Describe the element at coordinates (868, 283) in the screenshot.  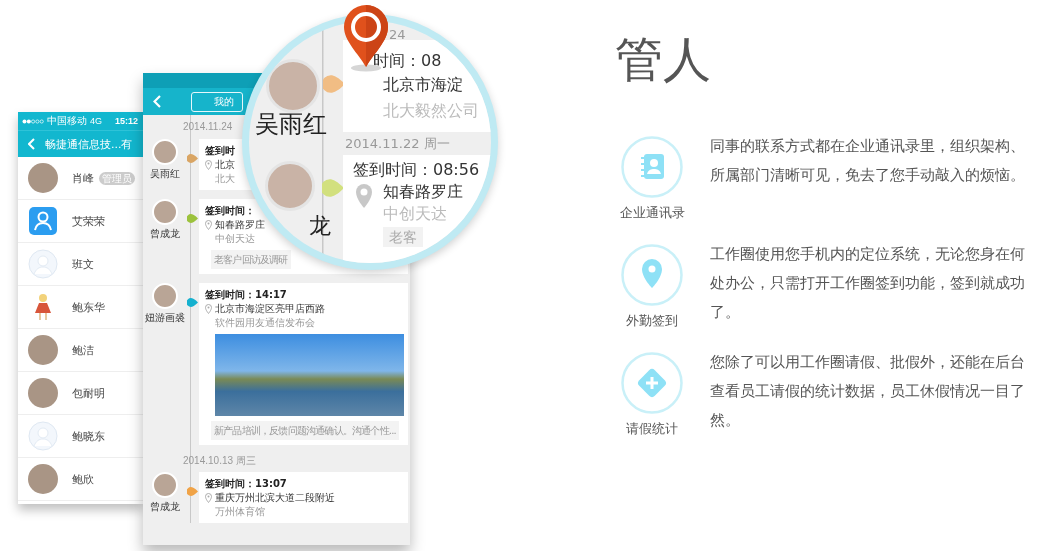
I see `feature-description: 工作圈使用您手机内的定位系统，无论您身在何处办公，只需打开工作圈签到功能，签到就成功了。` at that location.